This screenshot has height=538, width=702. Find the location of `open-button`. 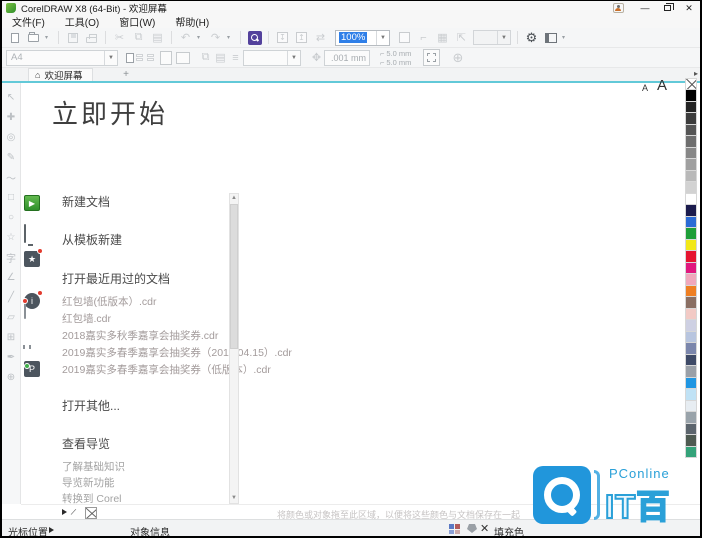

open-button is located at coordinates (33, 37).